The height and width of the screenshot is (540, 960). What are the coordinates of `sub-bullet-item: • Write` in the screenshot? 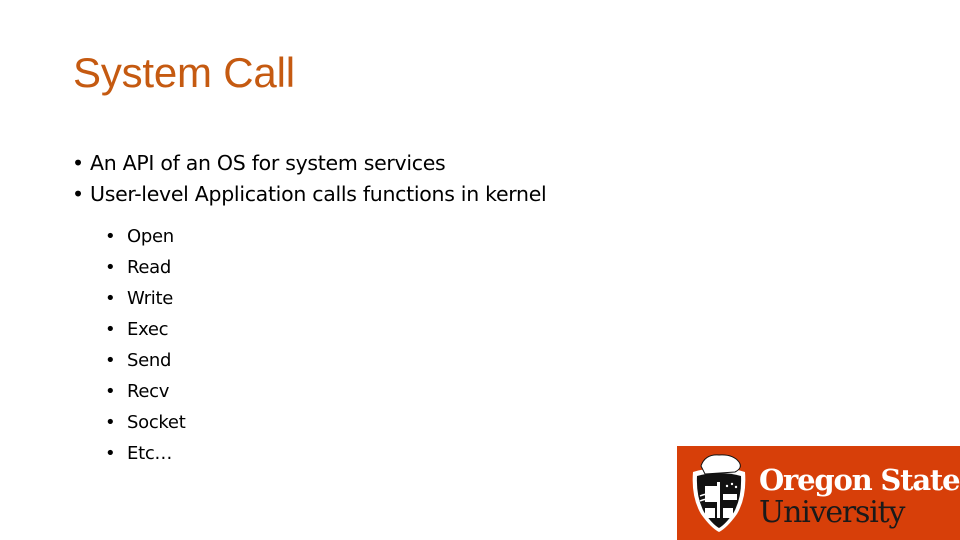 It's located at (145, 298).